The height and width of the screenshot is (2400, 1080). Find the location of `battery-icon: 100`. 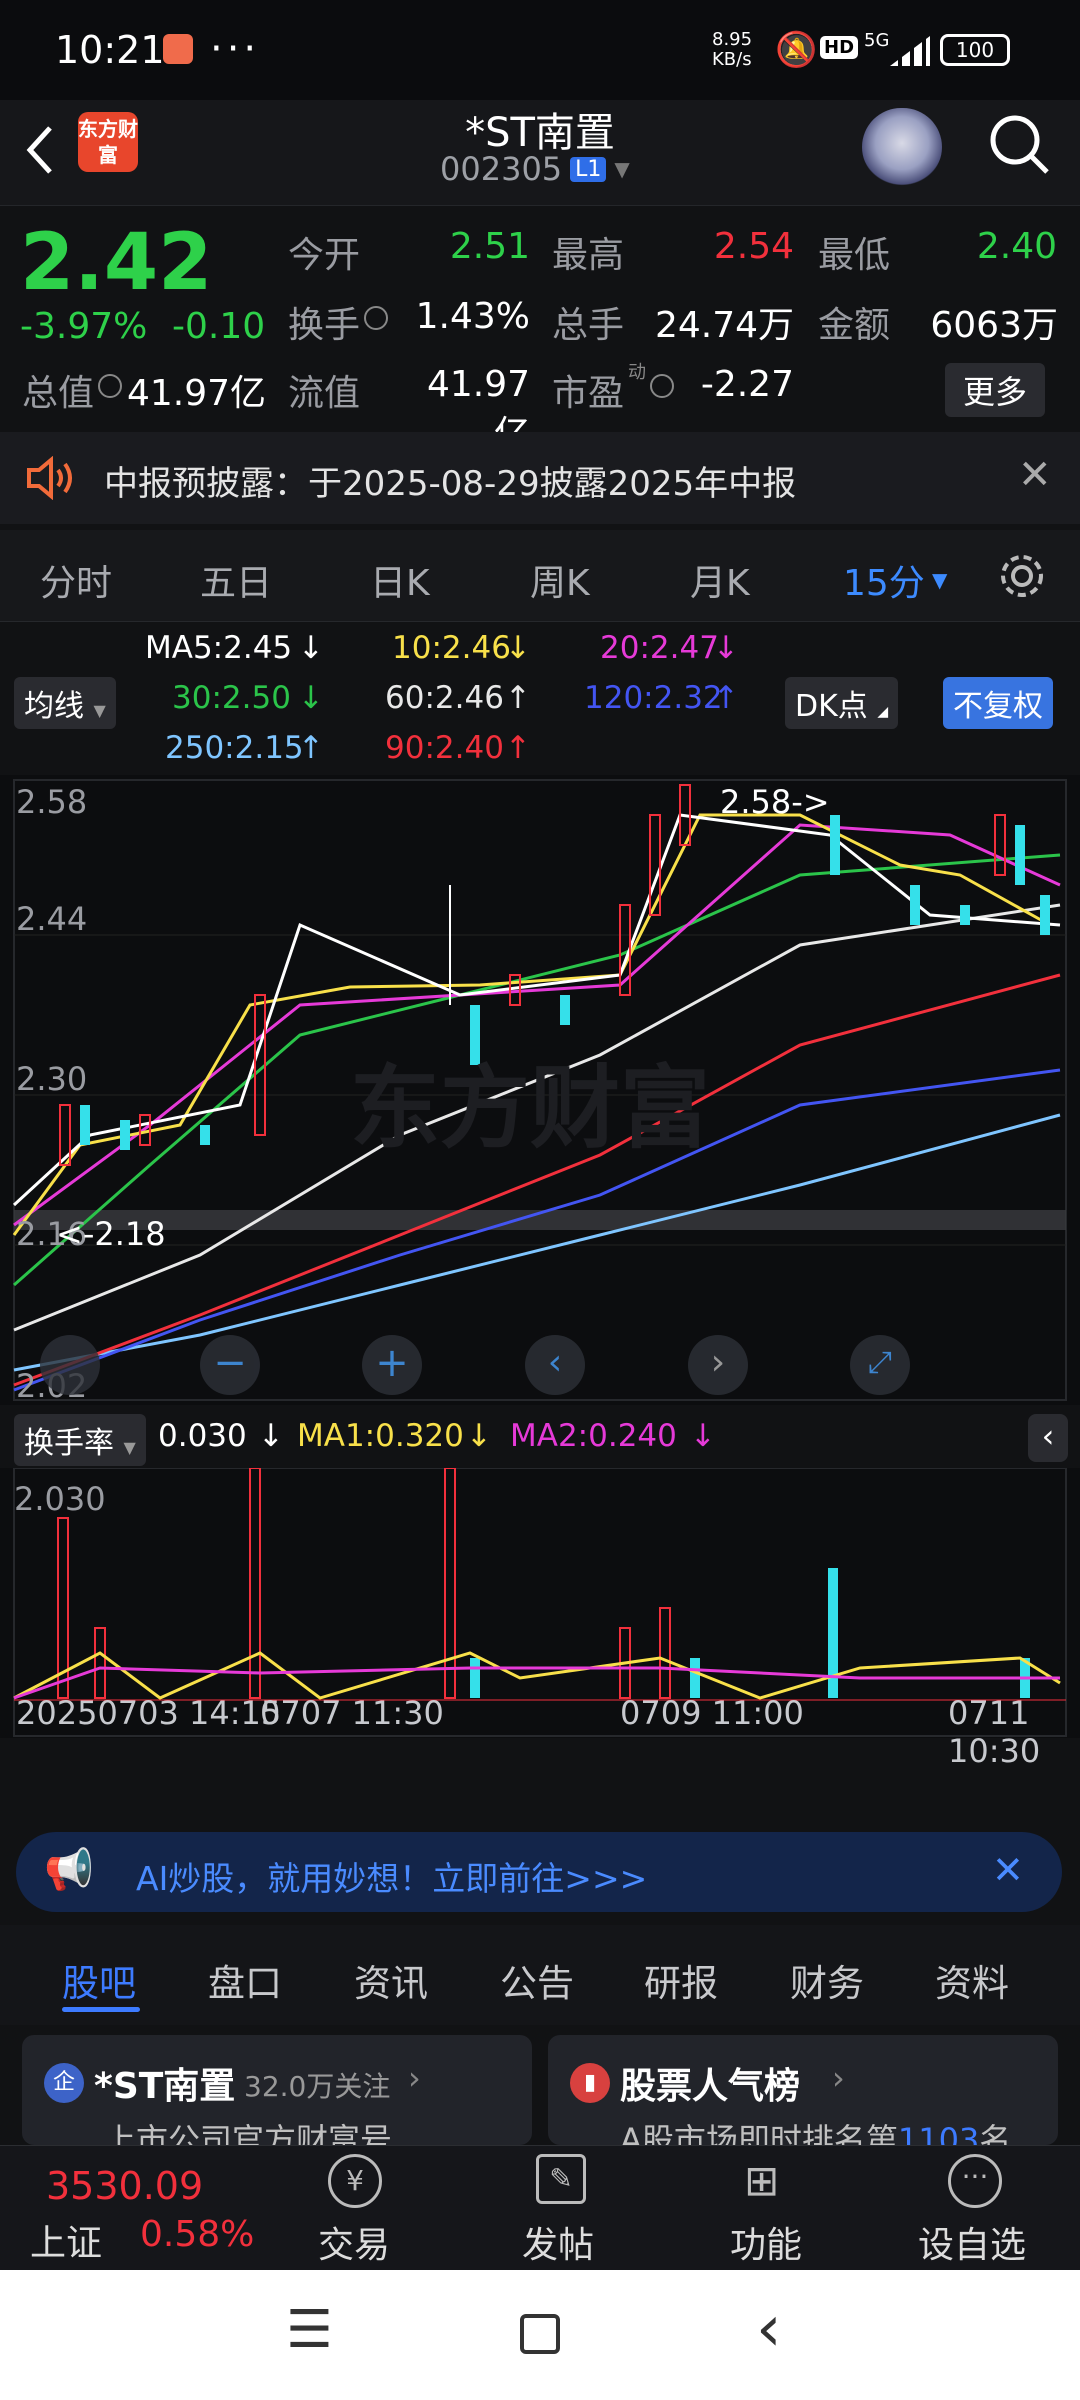

battery-icon: 100 is located at coordinates (975, 50).